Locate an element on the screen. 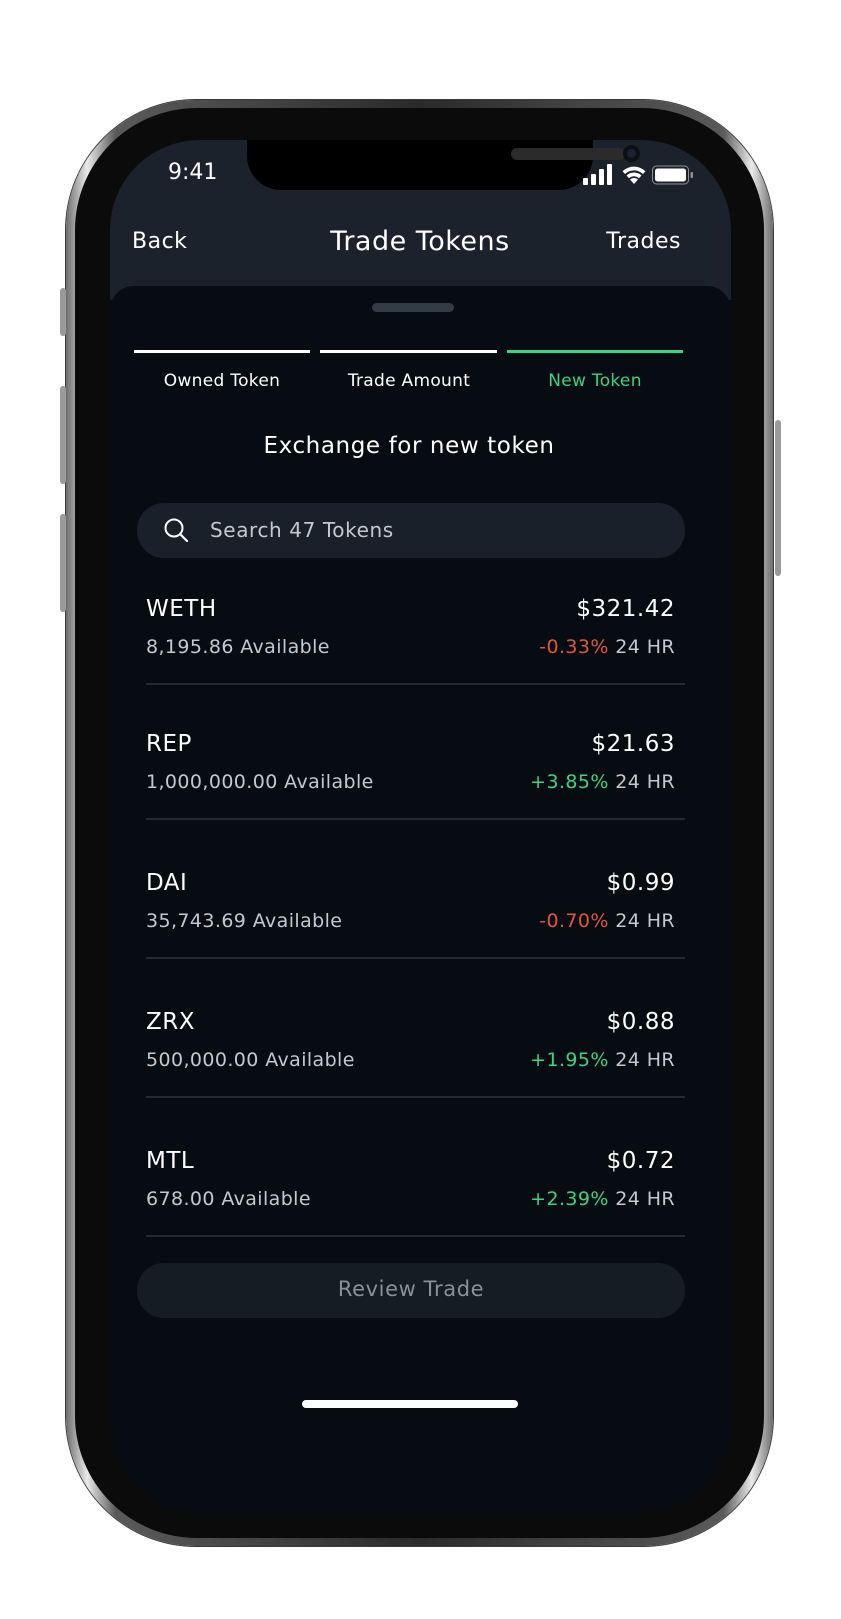 The width and height of the screenshot is (841, 1619). step-bar-trade-amount is located at coordinates (408, 351).